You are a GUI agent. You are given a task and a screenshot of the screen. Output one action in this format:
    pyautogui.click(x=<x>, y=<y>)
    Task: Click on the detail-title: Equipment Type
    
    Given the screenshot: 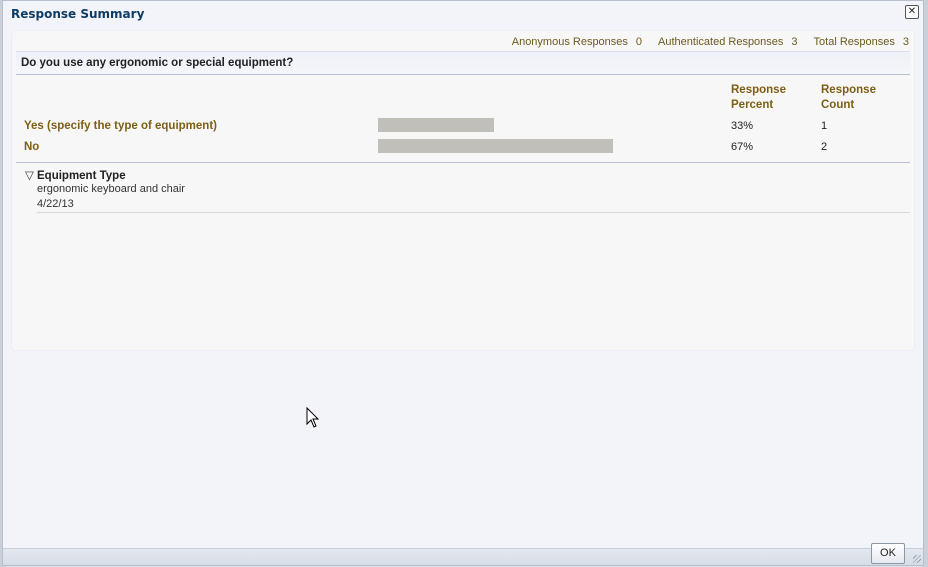 What is the action you would take?
    pyautogui.click(x=81, y=176)
    